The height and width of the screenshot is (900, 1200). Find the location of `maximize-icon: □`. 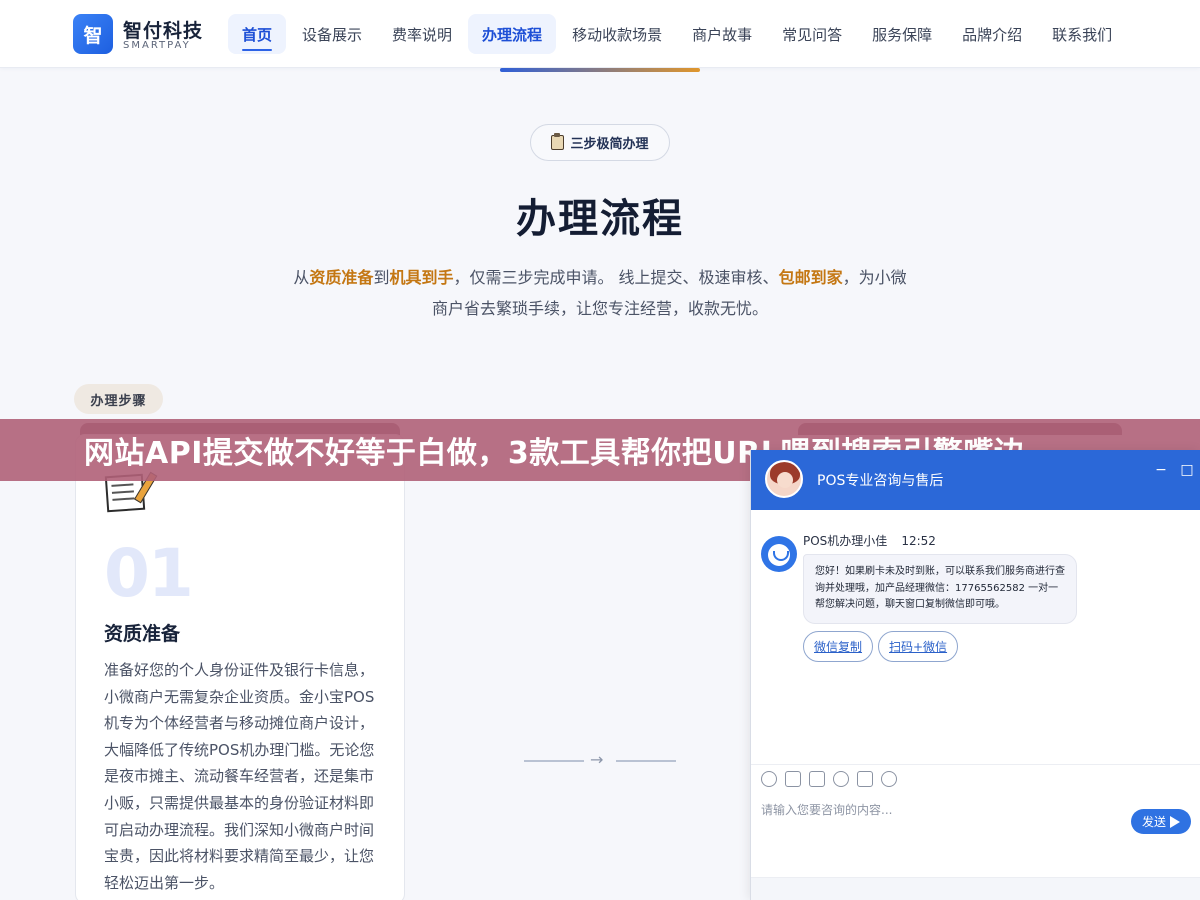

maximize-icon: □ is located at coordinates (1187, 470).